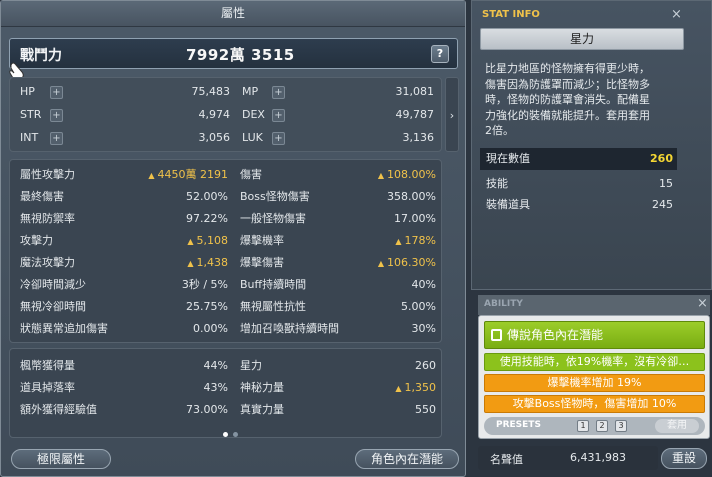  Describe the element at coordinates (602, 426) in the screenshot. I see `preset-2-button: 2` at that location.